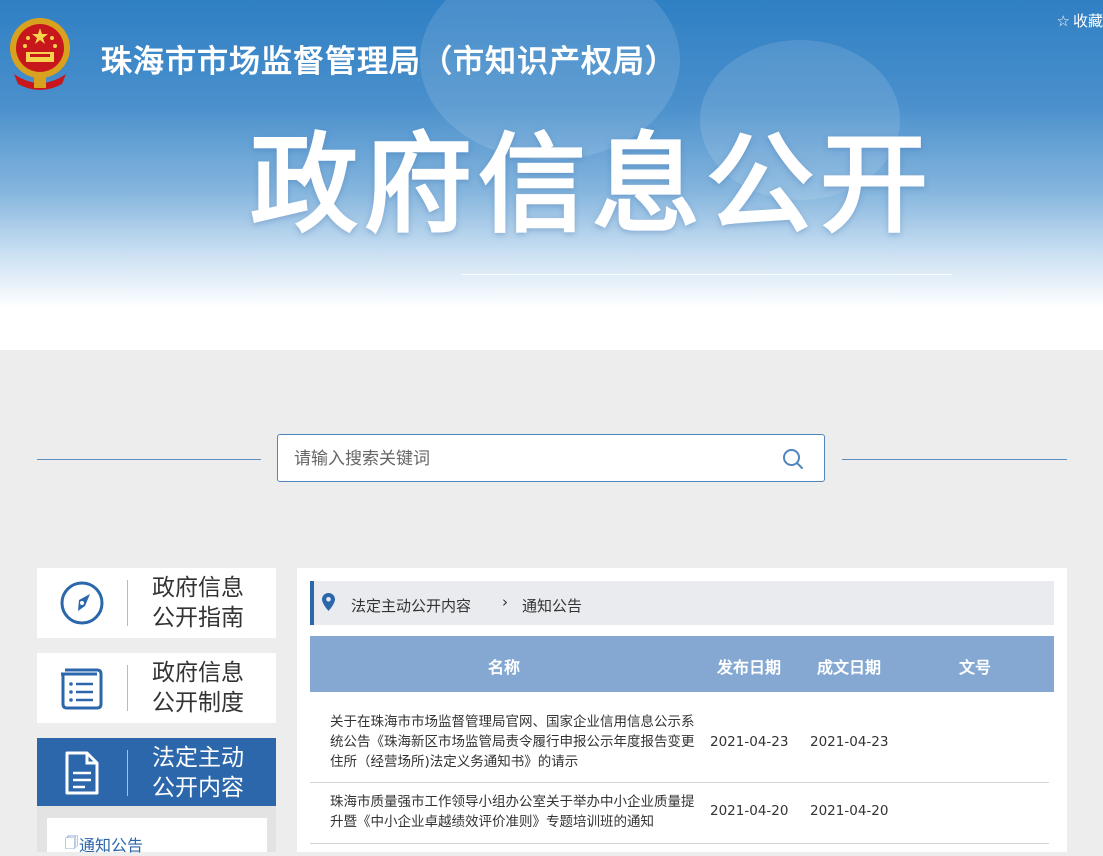 This screenshot has height=856, width=1103. I want to click on banner-divider, so click(706, 274).